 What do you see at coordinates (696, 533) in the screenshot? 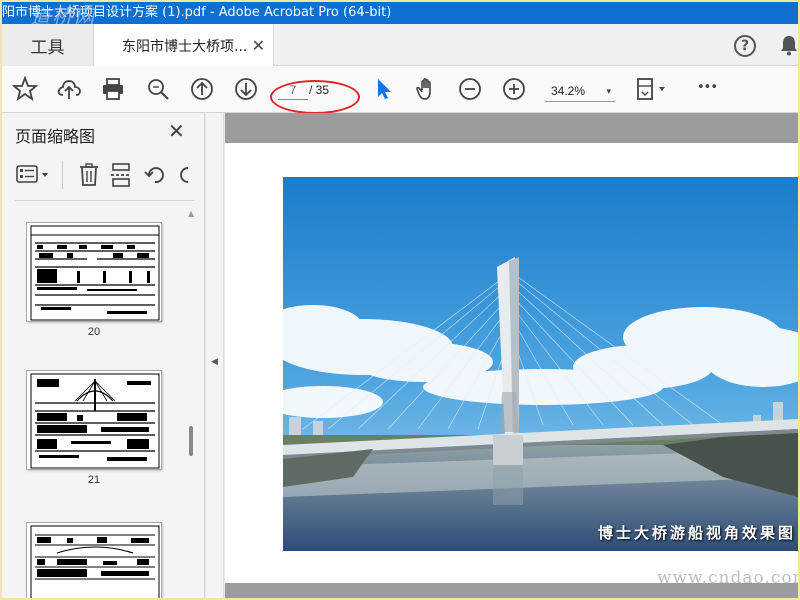
I see `image-caption: 博士大桥游船视角效果图` at bounding box center [696, 533].